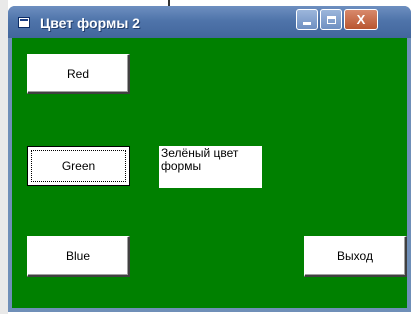 The image size is (415, 314). I want to click on window-bottom-border, so click(209, 310).